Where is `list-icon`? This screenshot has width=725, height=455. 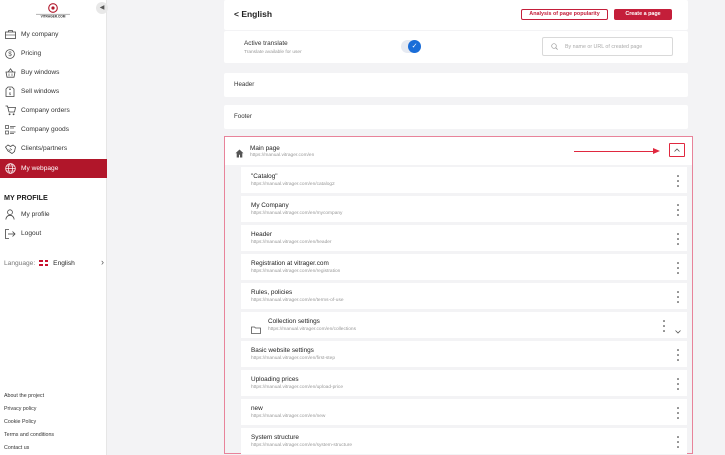 list-icon is located at coordinates (10, 129).